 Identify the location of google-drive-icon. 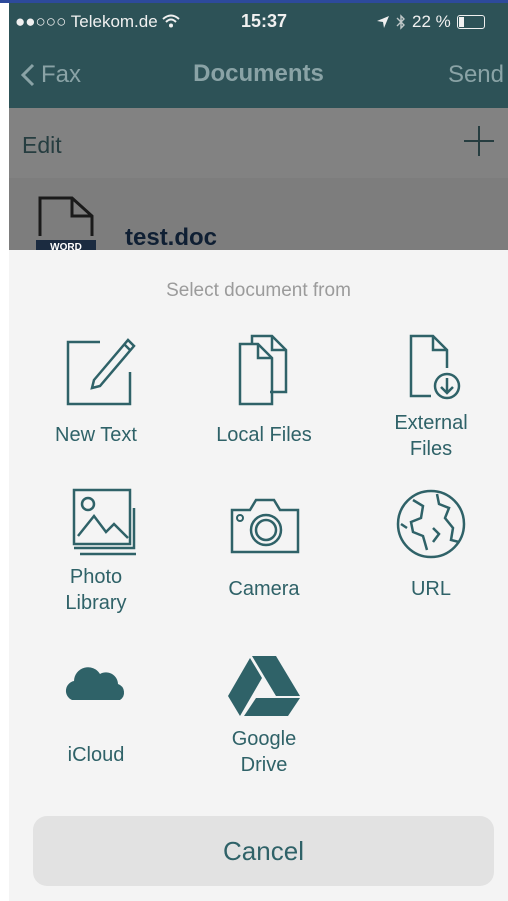
(264, 686).